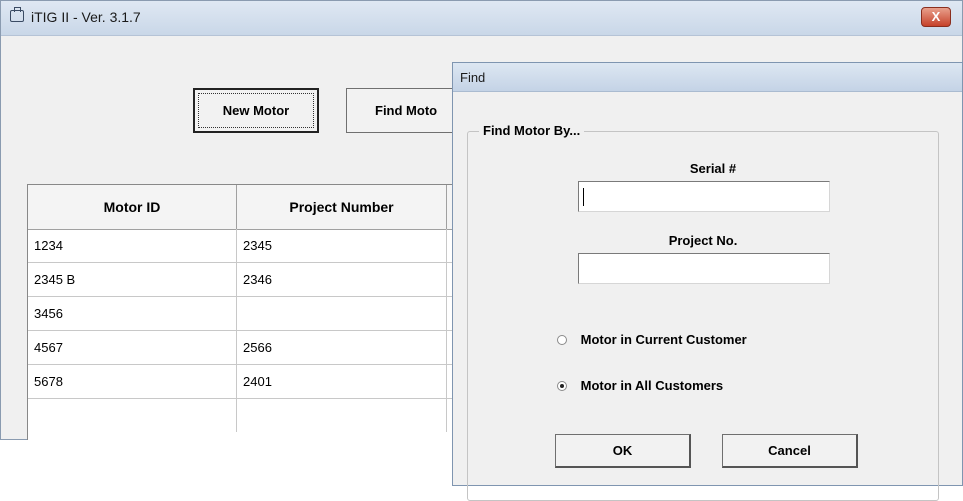 Image resolution: width=963 pixels, height=501 pixels. Describe the element at coordinates (342, 245) in the screenshot. I see `cell-project-number: 2345` at that location.